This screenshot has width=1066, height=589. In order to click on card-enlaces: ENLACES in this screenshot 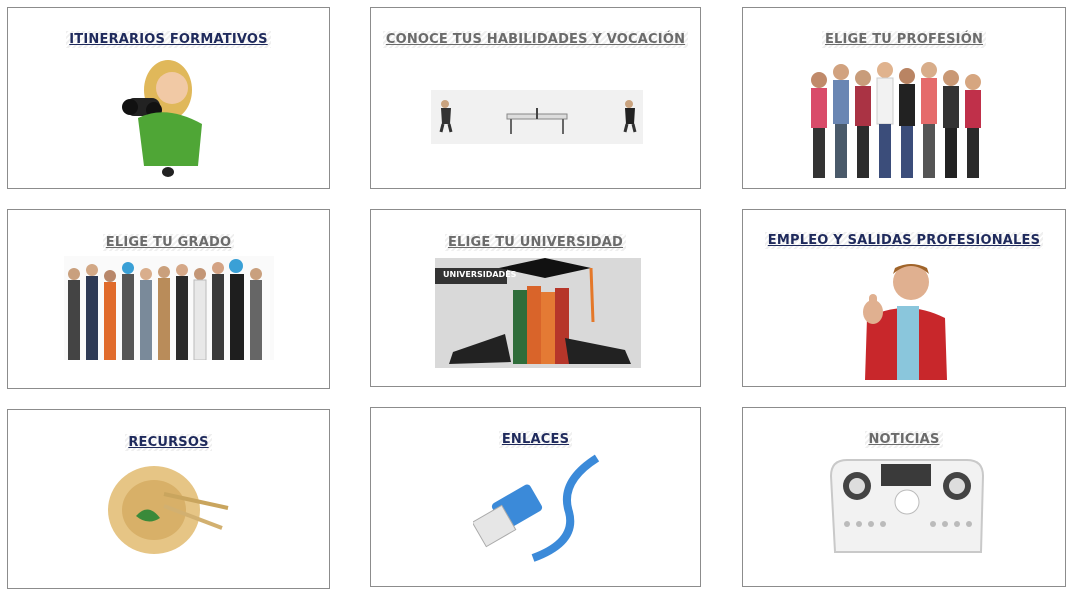, I will do `click(535, 497)`.